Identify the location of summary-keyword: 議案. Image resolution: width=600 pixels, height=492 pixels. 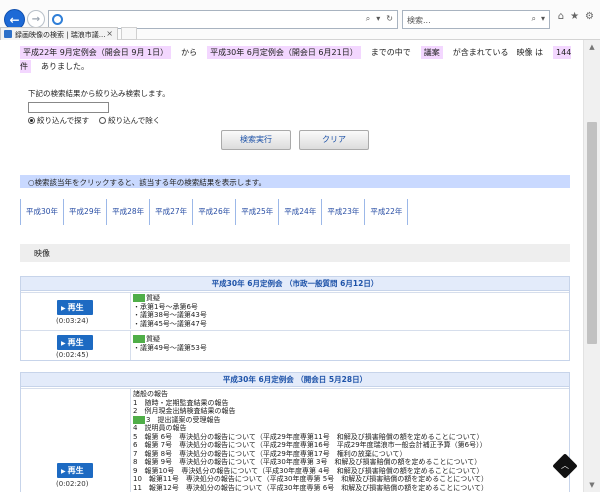
(431, 52).